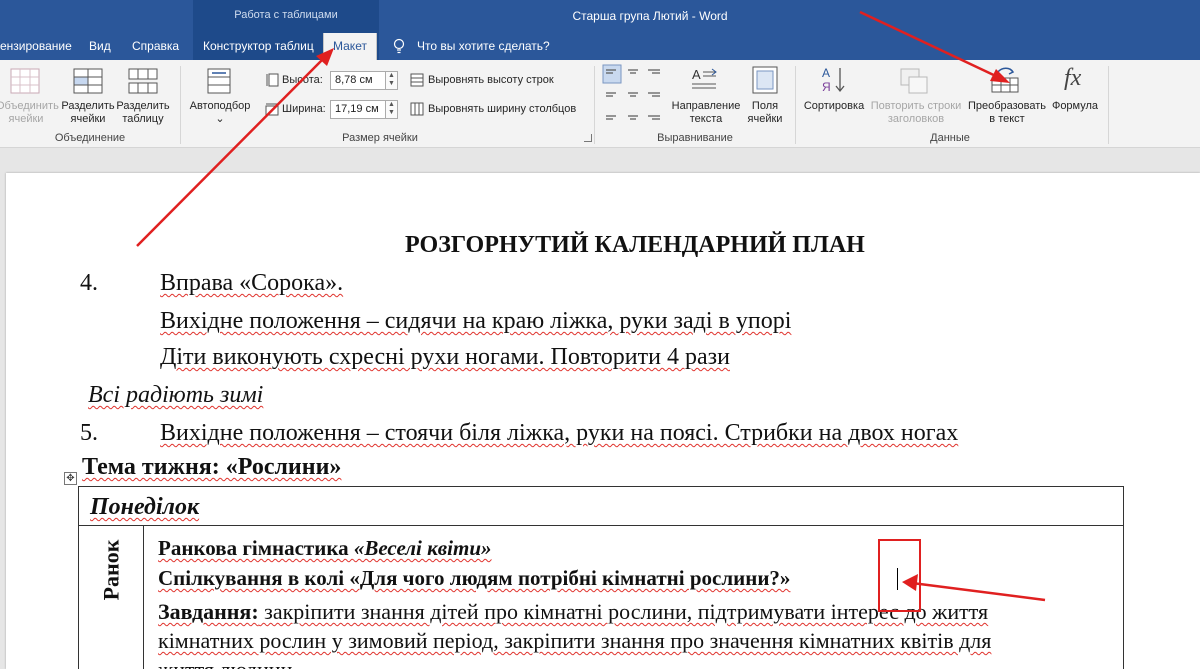 This screenshot has width=1200, height=669. Describe the element at coordinates (89, 283) in the screenshot. I see `item-4-number: 4.` at that location.